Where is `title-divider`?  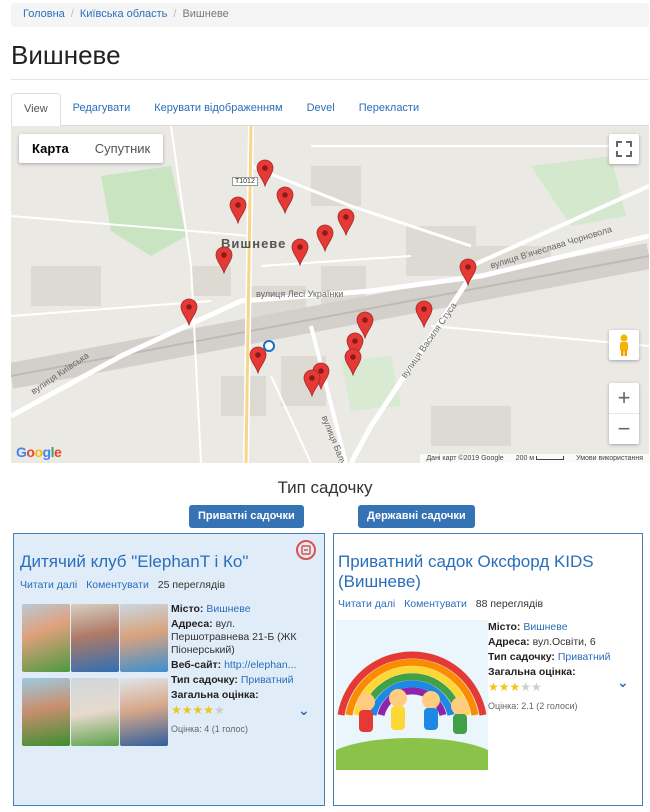
title-divider is located at coordinates (330, 79).